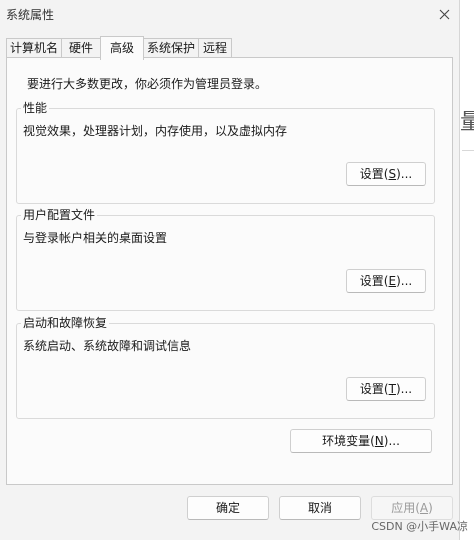 Image resolution: width=474 pixels, height=540 pixels. Describe the element at coordinates (468, 150) in the screenshot. I see `background-divider` at that location.